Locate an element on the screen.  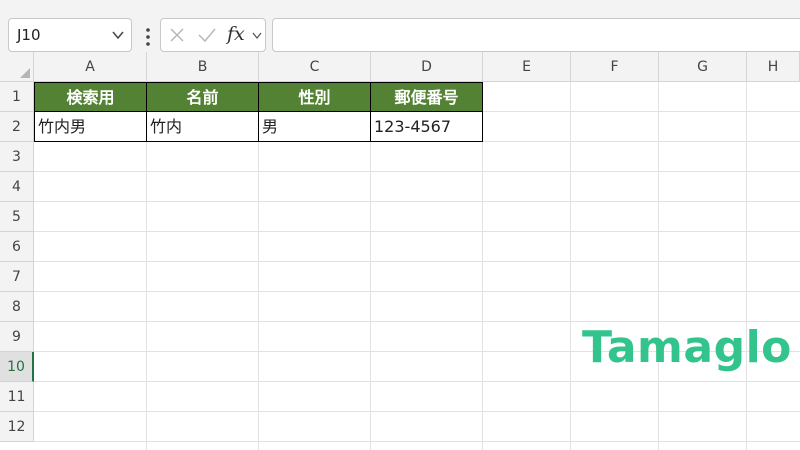
insert-function-button: fx is located at coordinates (236, 34).